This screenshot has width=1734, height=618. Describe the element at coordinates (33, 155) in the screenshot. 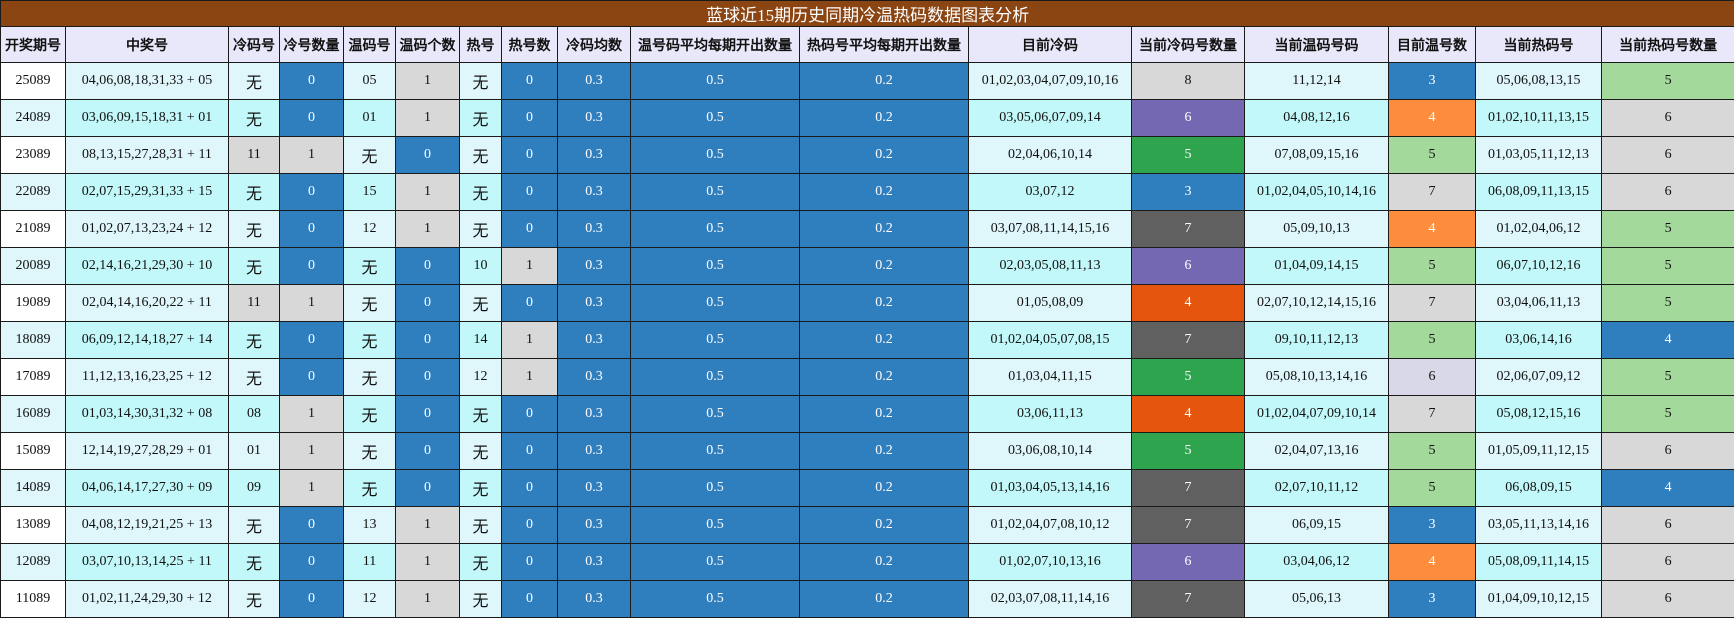

I see `table-cell: 23089` at that location.